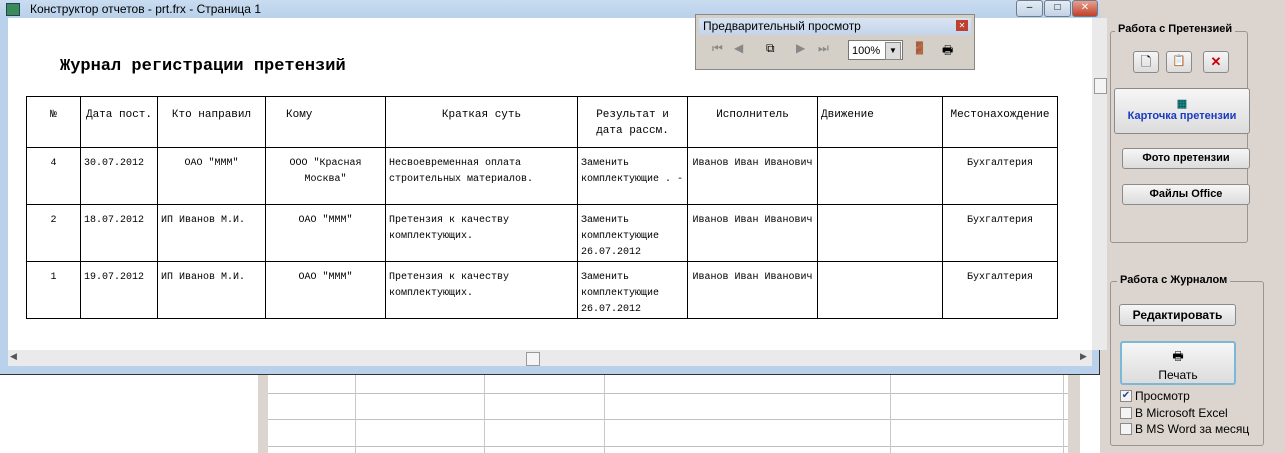 This screenshot has height=453, width=1285. I want to click on col-header: Исполнитель, so click(752, 122).